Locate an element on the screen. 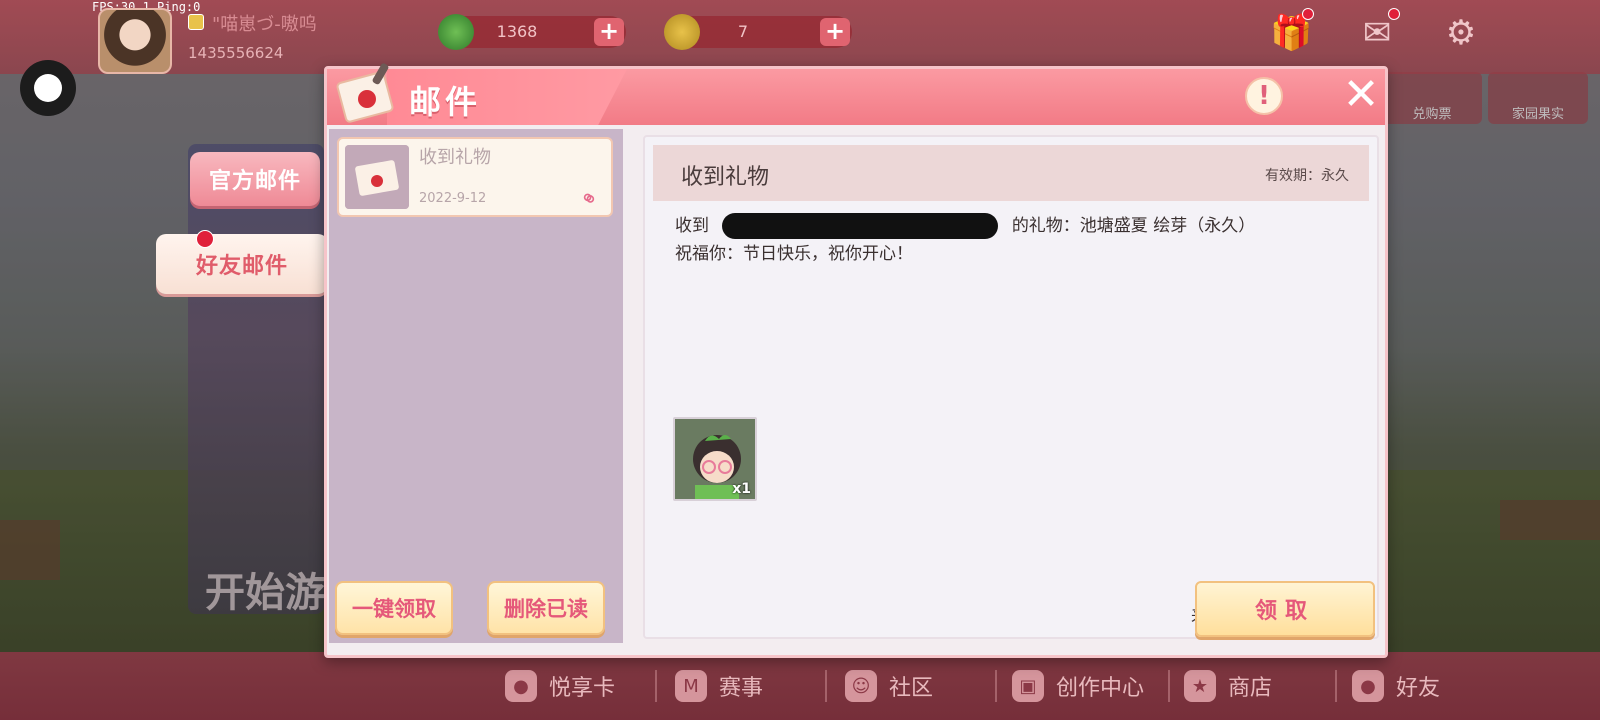  bottom-nav: ● 悦享卡 M 赛事 ☺ 社区 ▣ 创作中心 ★ 商店 ● 好友 is located at coordinates (800, 686).